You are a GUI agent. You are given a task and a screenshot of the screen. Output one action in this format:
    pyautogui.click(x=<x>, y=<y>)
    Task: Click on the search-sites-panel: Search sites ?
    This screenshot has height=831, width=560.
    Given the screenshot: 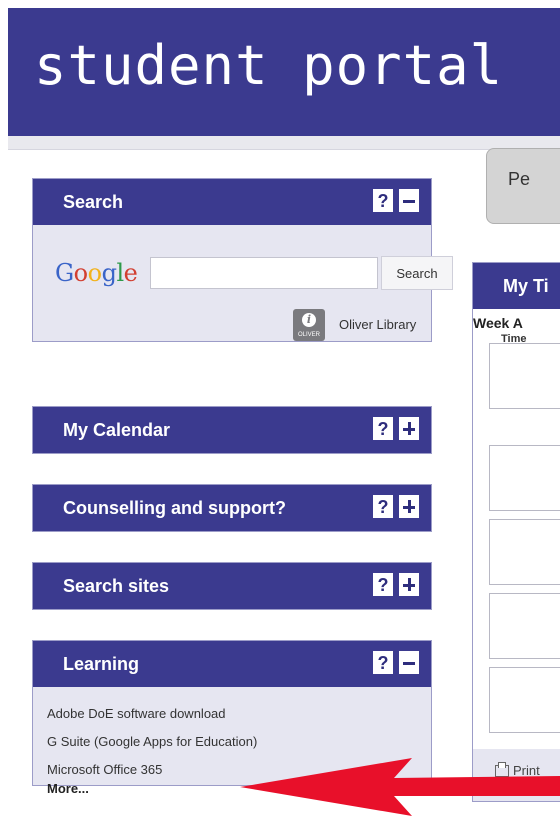 What is the action you would take?
    pyautogui.click(x=232, y=586)
    